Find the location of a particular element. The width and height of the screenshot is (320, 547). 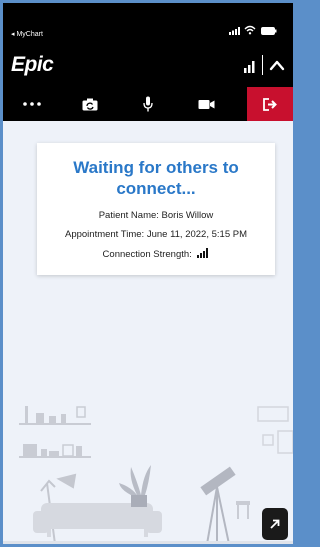

leave-call-button is located at coordinates (270, 104).